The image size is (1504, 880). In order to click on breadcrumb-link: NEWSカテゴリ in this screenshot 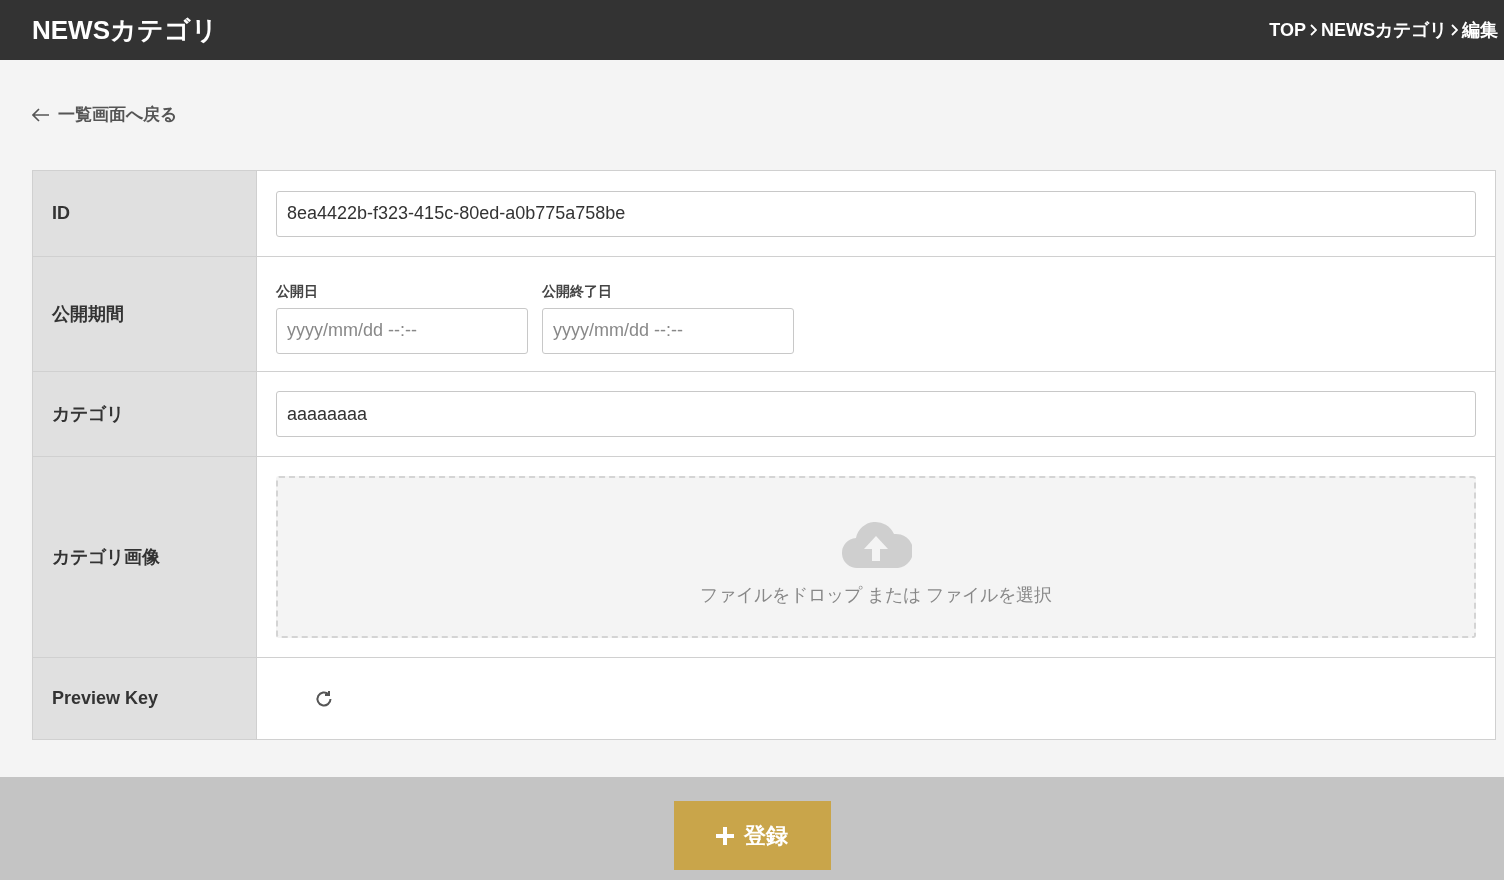, I will do `click(1384, 30)`.